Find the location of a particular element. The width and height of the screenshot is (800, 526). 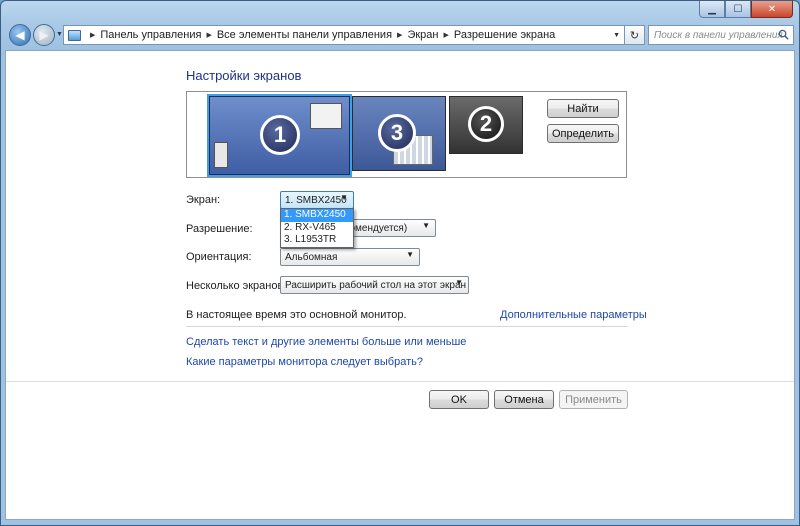

forward-button: ▶ is located at coordinates (44, 35).